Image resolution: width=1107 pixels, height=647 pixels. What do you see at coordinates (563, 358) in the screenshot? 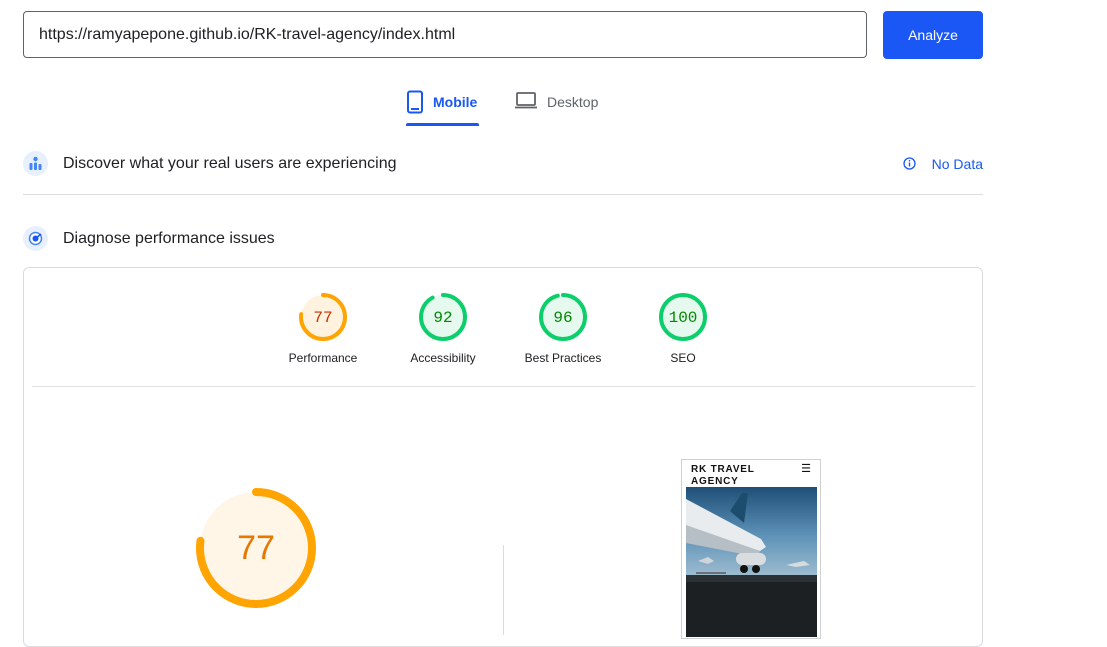
I see `gauge-label: Best Practices` at bounding box center [563, 358].